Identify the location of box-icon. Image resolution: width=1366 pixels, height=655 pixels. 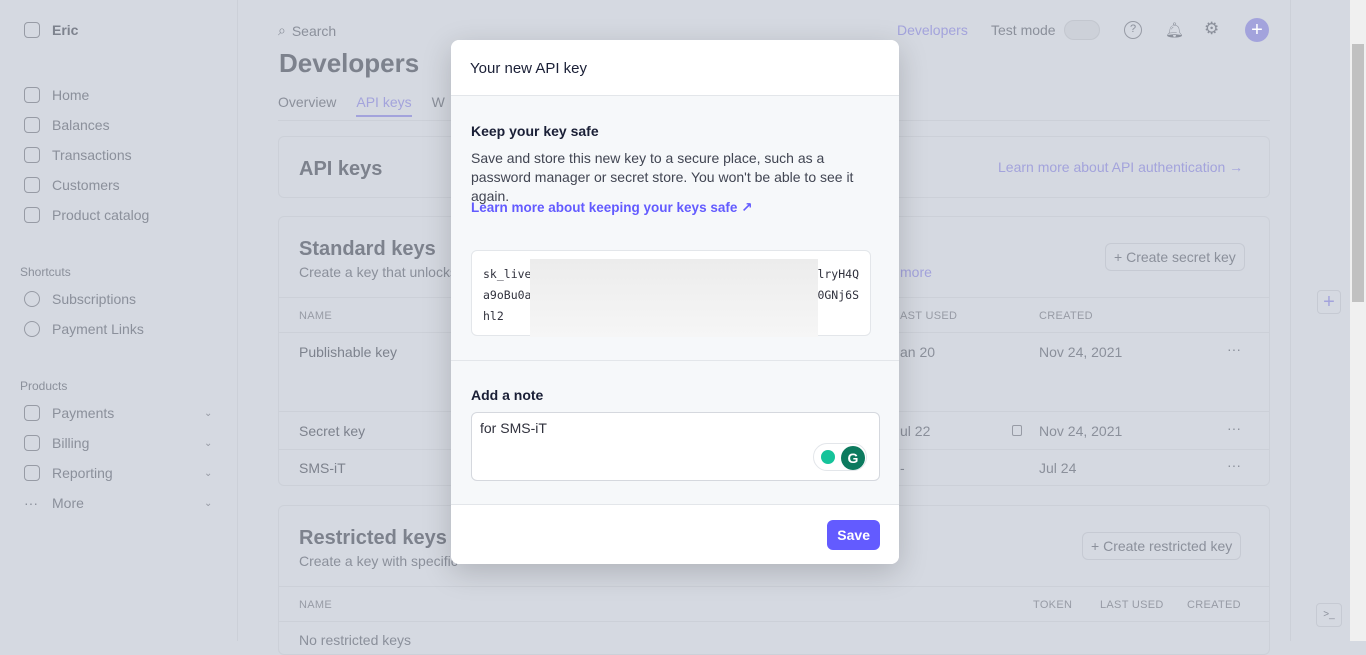
(32, 215).